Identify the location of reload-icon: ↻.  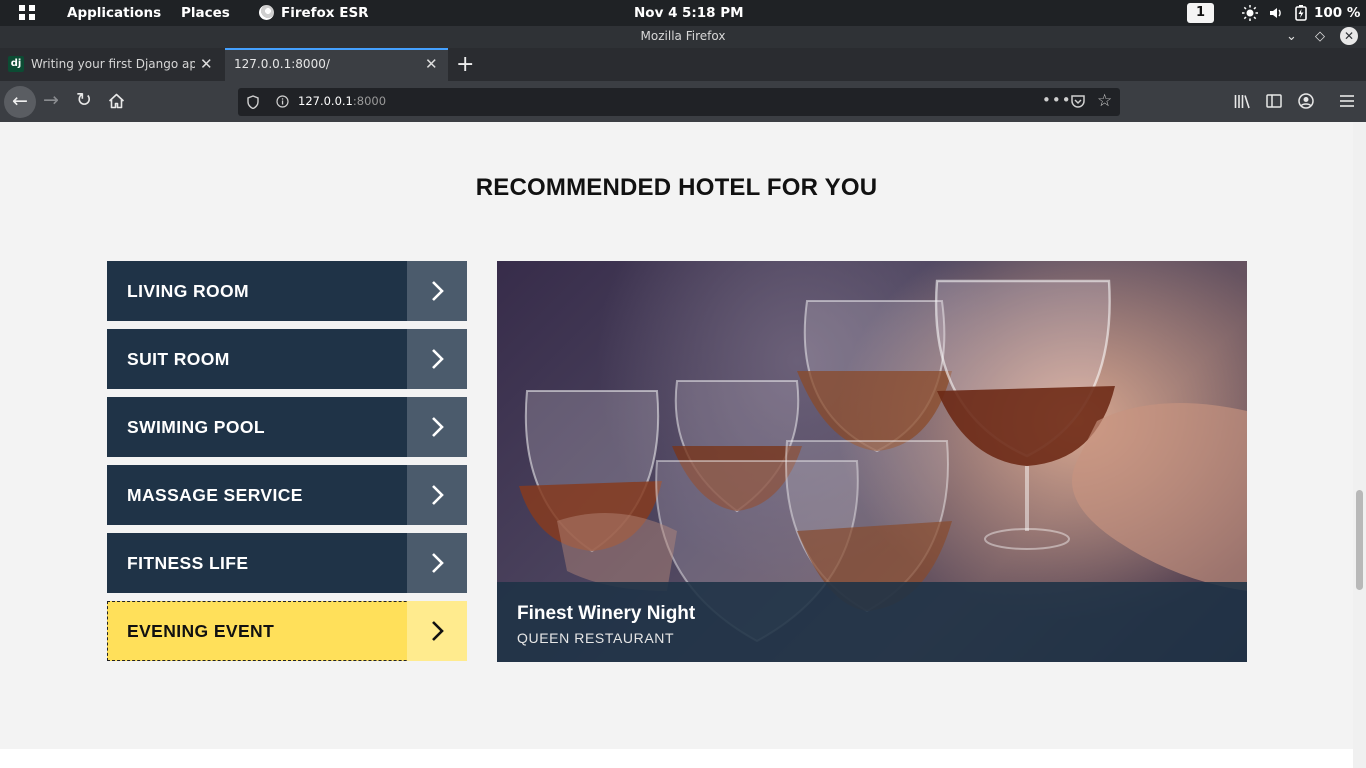
(84, 100).